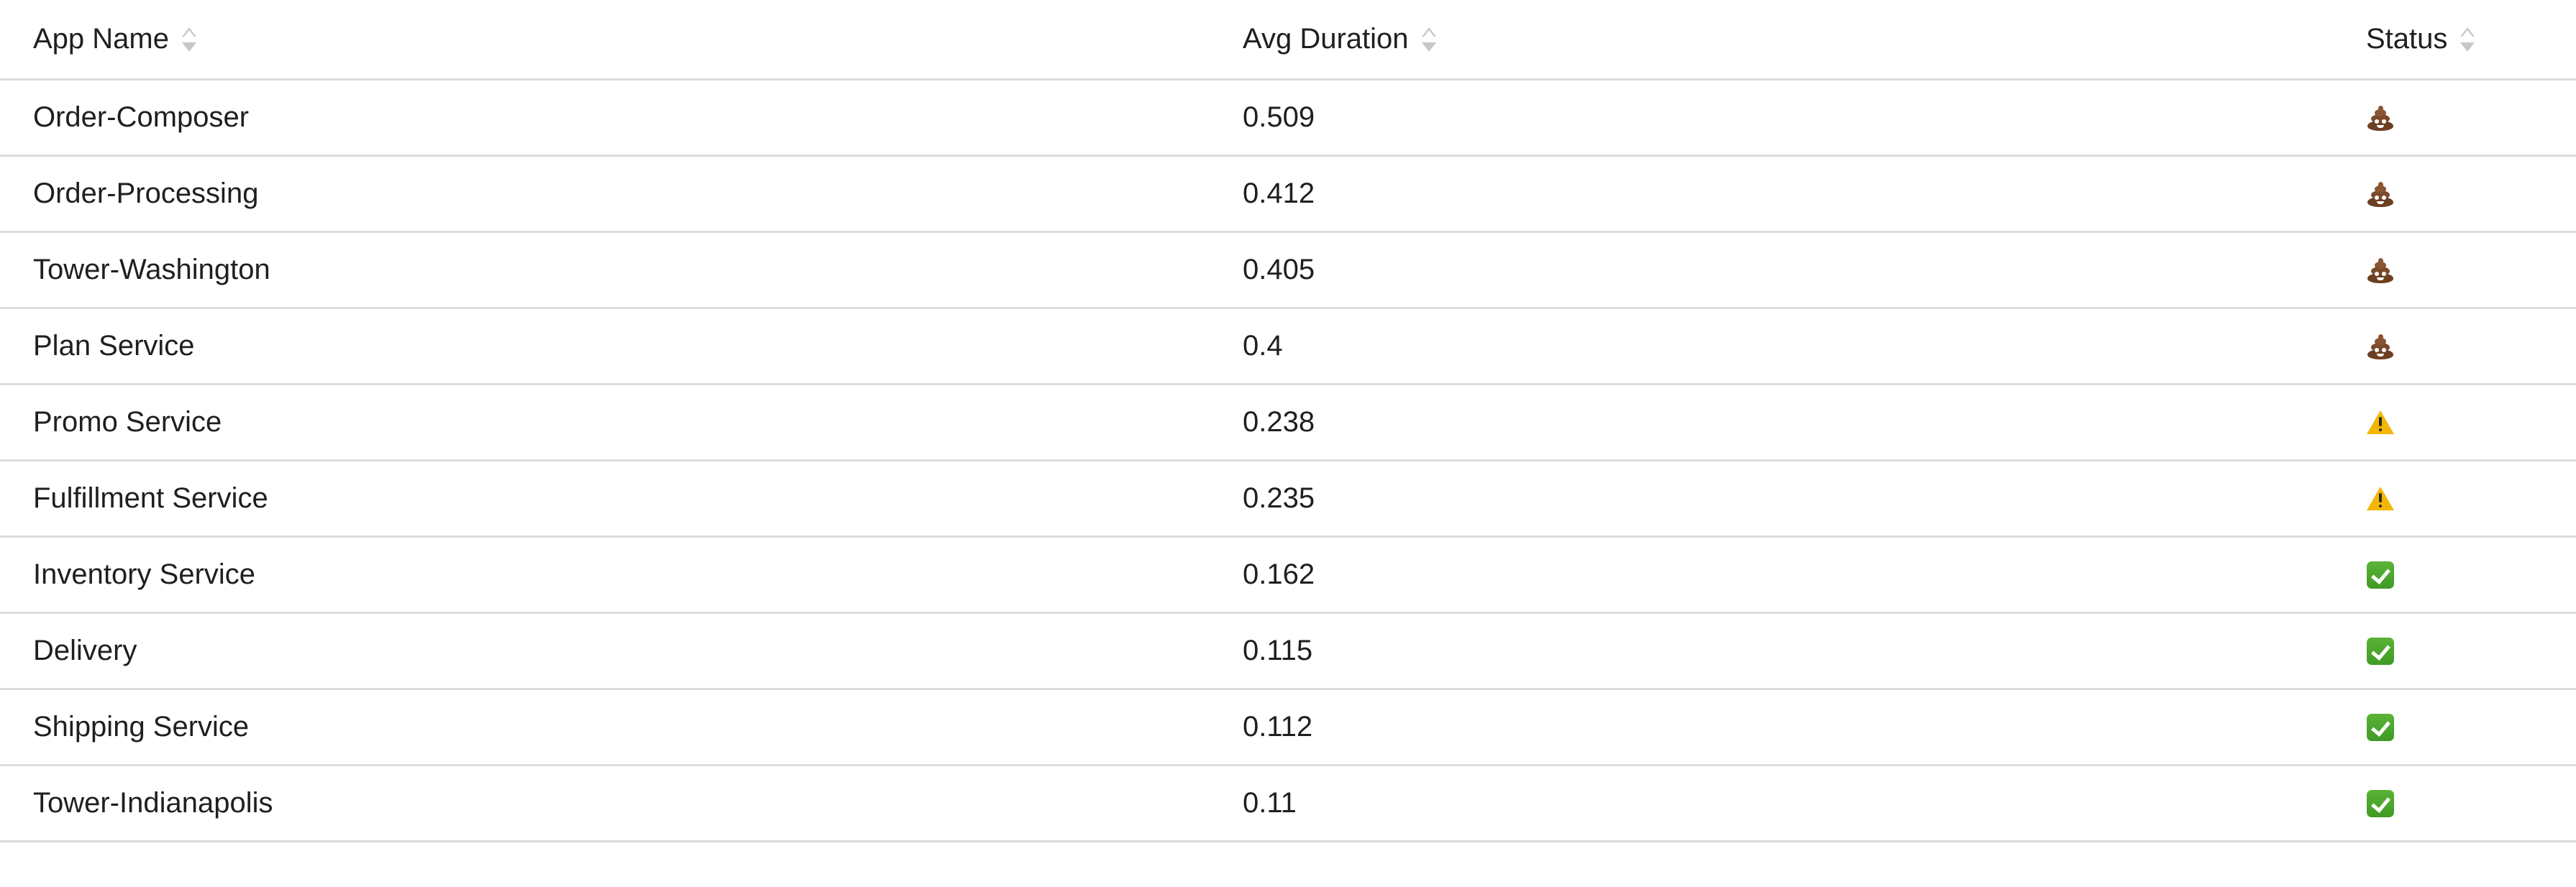 The image size is (2576, 887). Describe the element at coordinates (1279, 422) in the screenshot. I see `avg-duration-cell: 0.238` at that location.